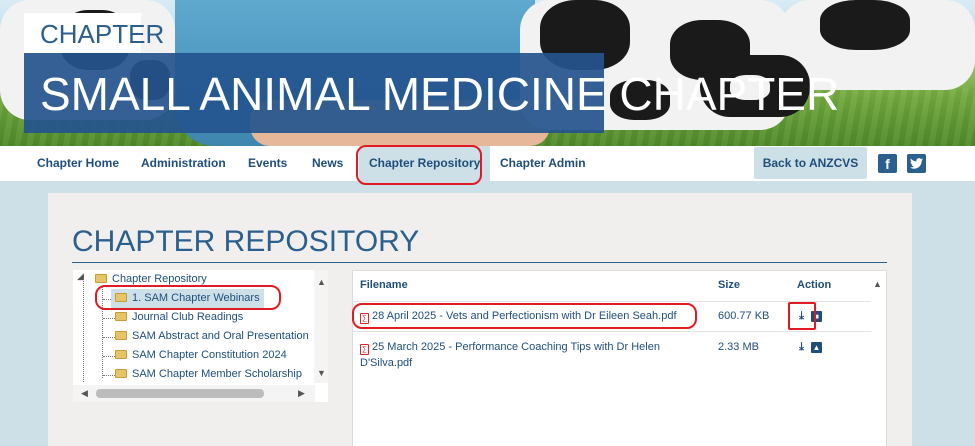  Describe the element at coordinates (209, 355) in the screenshot. I see `tree-item-label: SAM Chapter Constitution 2024` at that location.